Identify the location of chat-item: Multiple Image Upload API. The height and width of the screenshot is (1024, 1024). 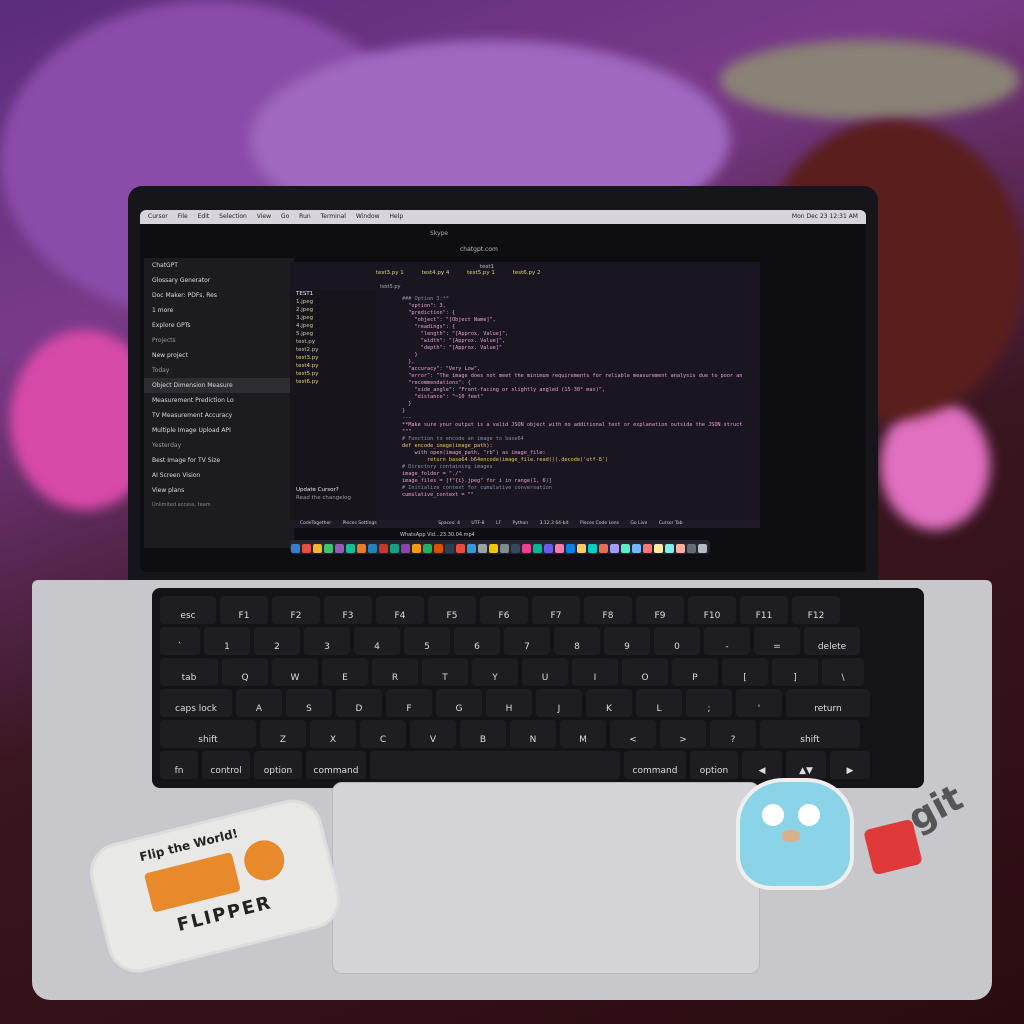
(219, 430).